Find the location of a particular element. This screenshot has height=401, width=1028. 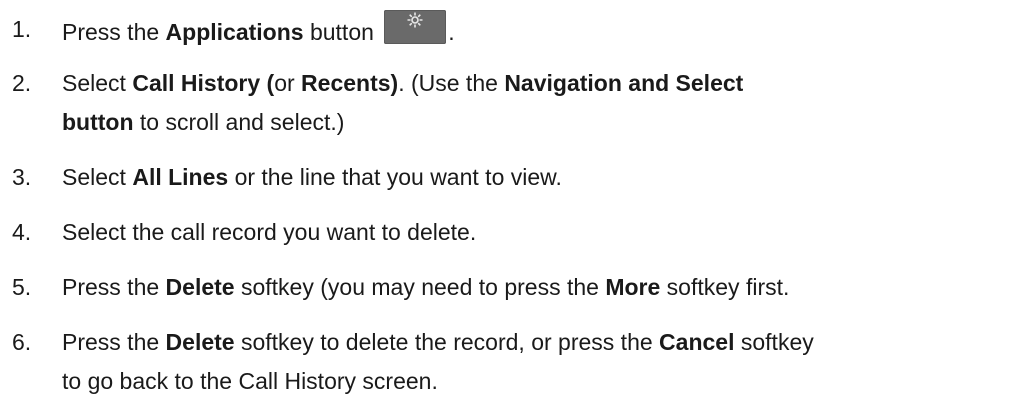

step-number: 4. is located at coordinates (22, 232).